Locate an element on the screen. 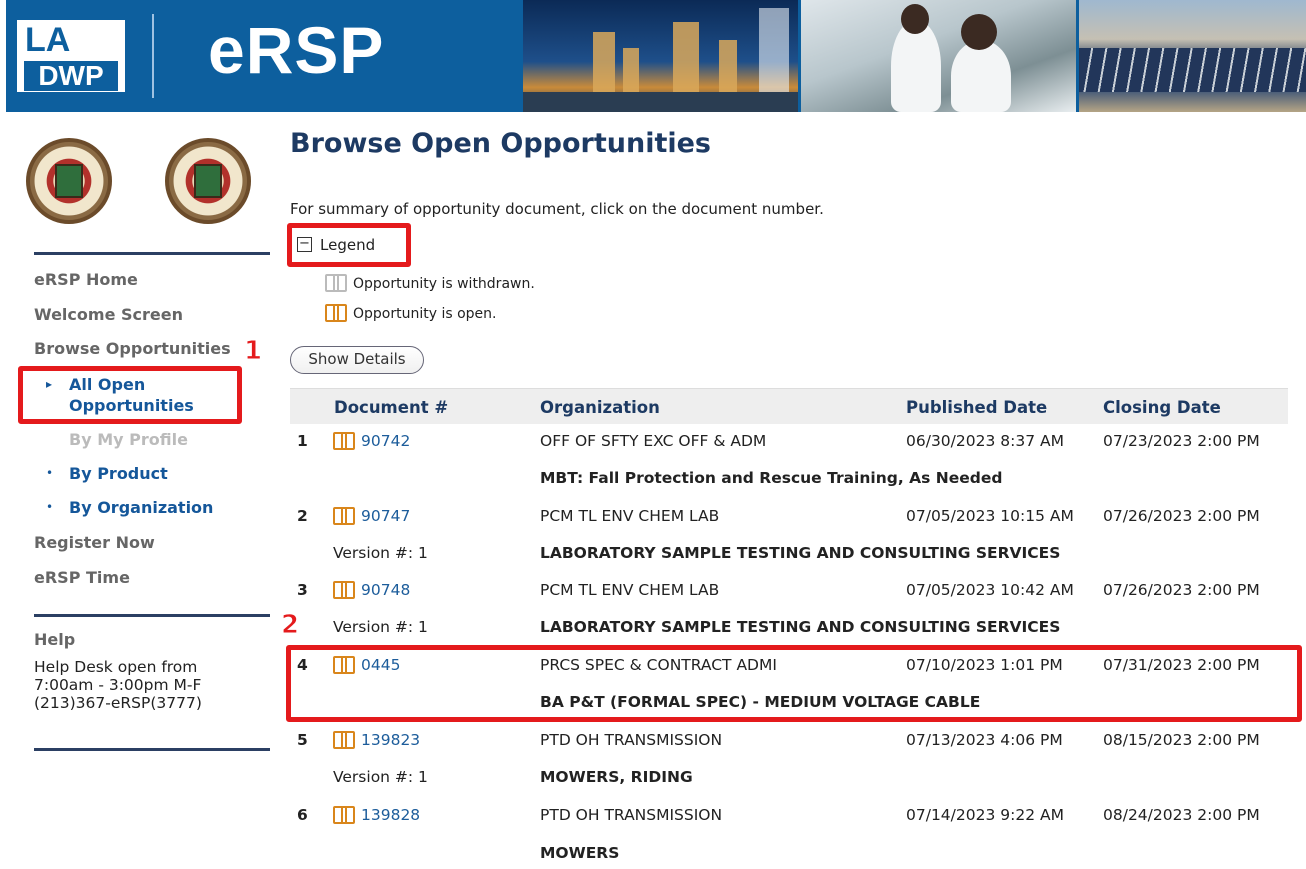 The image size is (1306, 869). opportunity-title: MOWERS is located at coordinates (580, 853).